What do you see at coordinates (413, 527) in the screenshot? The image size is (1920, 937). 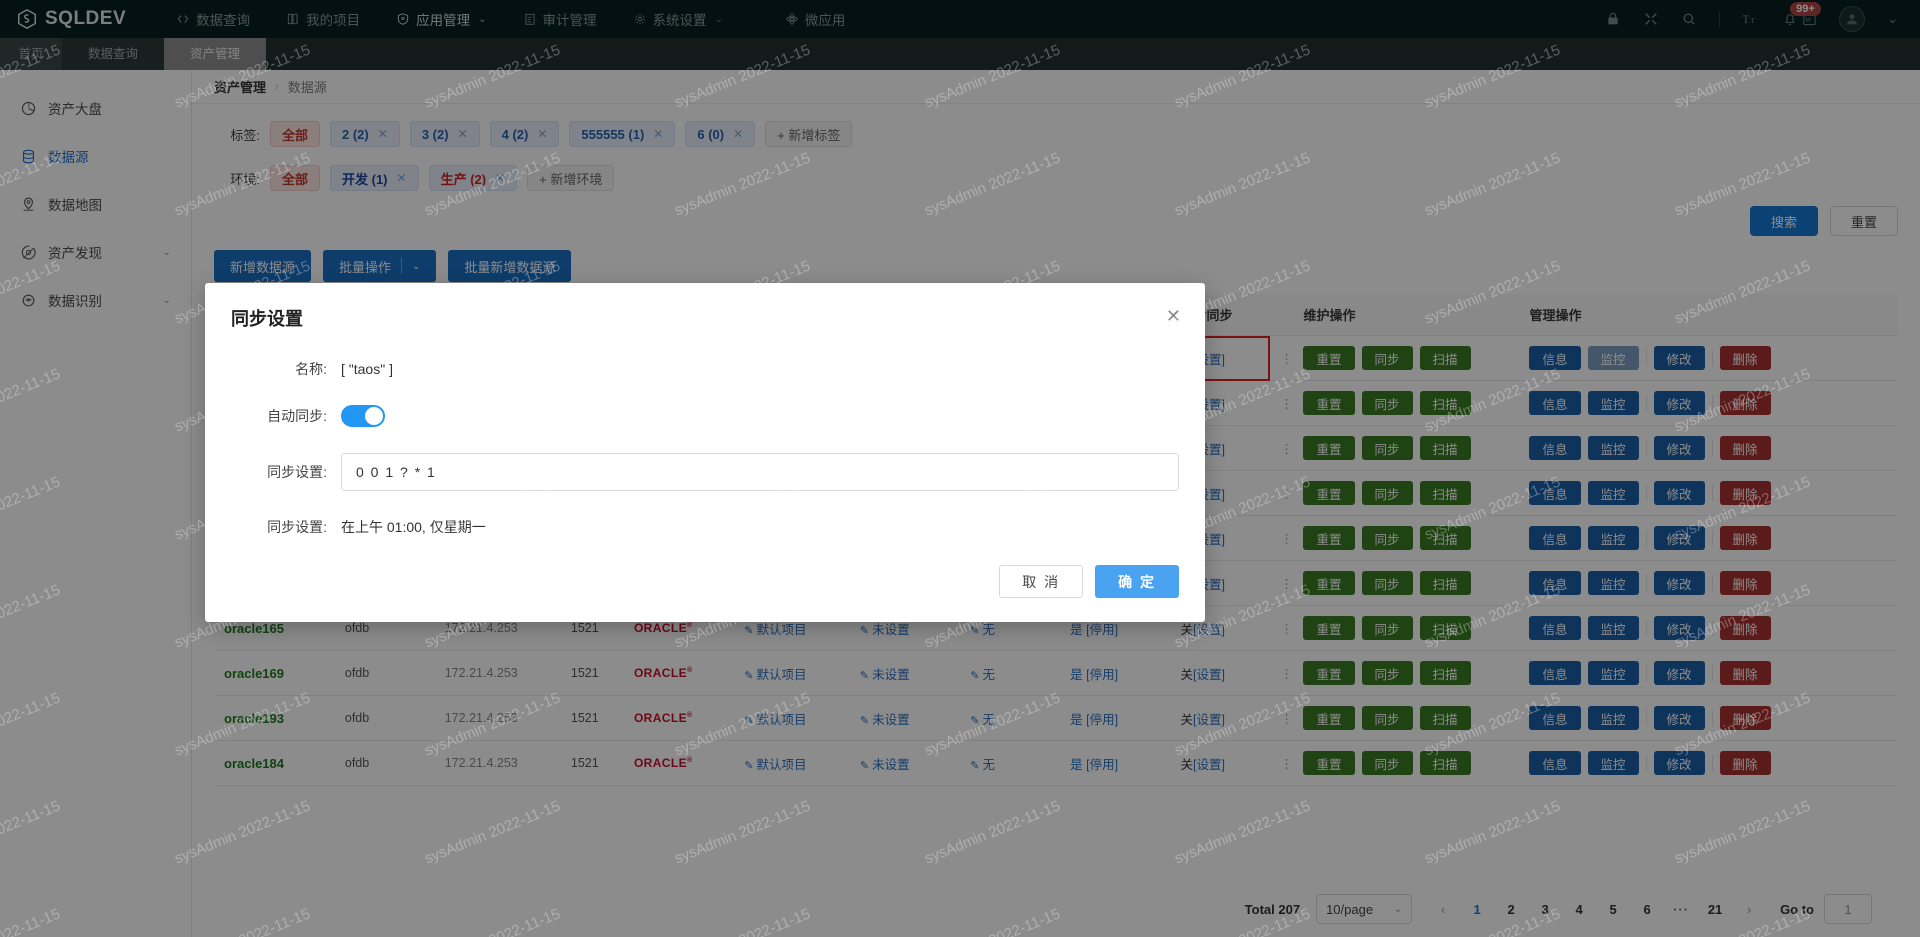 I see `cron-desc-value: 在上午 01:00, 仅星期一` at bounding box center [413, 527].